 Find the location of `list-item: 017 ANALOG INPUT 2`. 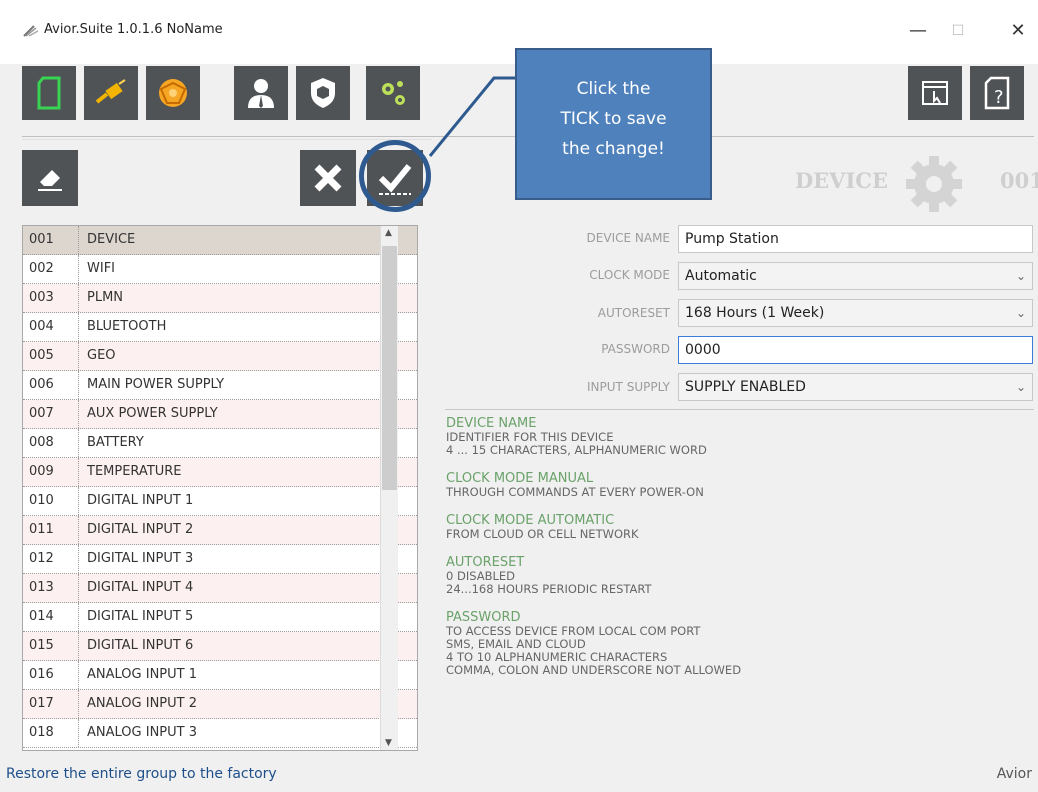

list-item: 017 ANALOG INPUT 2 is located at coordinates (220, 704).